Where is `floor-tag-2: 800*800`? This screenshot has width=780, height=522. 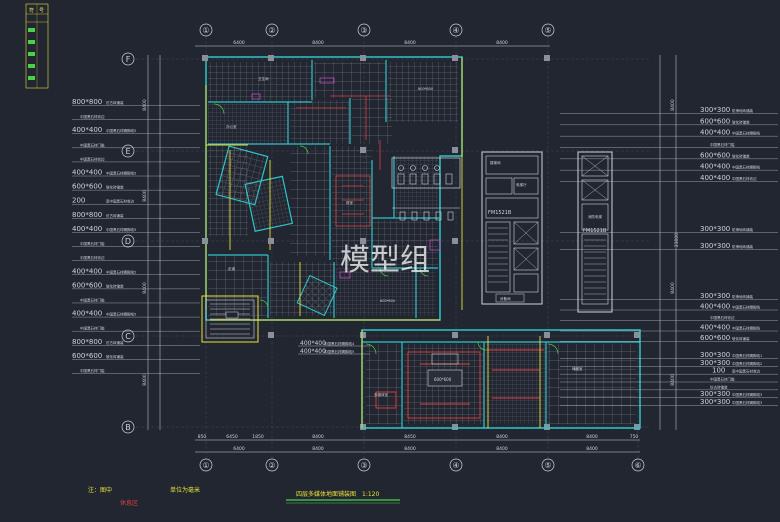 floor-tag-2: 800*800 is located at coordinates (425, 89).